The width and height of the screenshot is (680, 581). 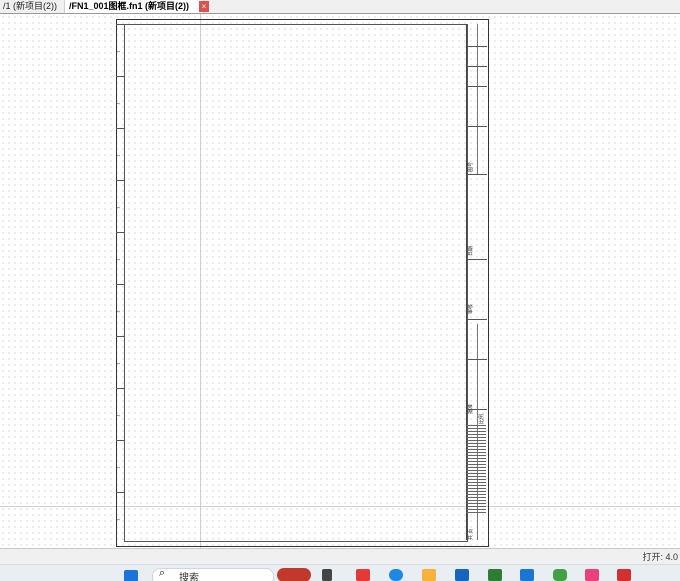 What do you see at coordinates (120, 102) in the screenshot?
I see `zone-row-2: 1` at bounding box center [120, 102].